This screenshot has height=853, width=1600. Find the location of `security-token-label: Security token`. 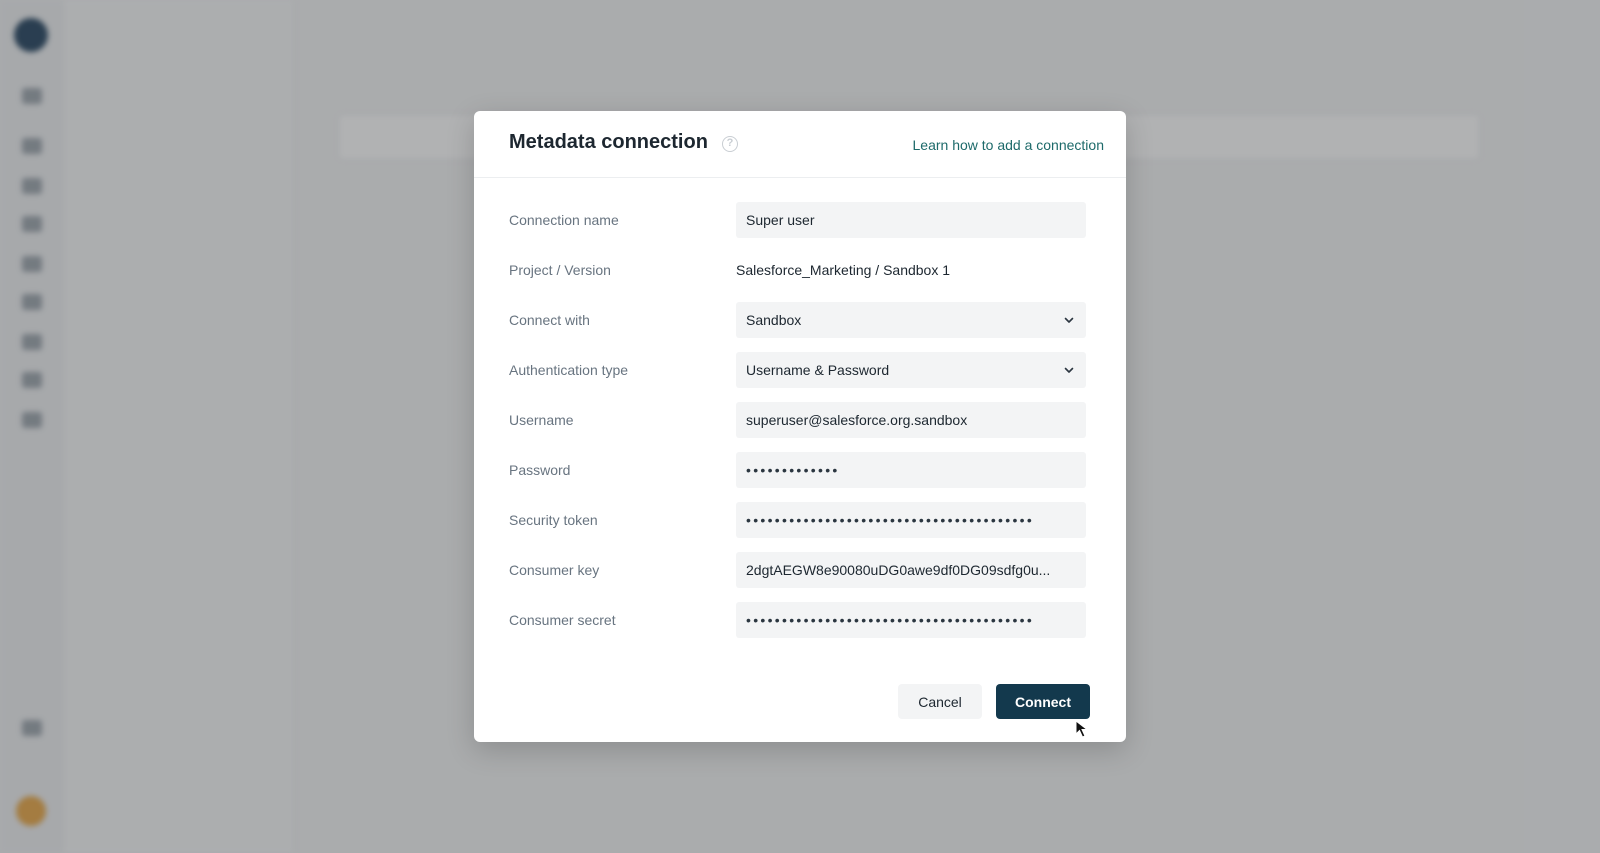

security-token-label: Security token is located at coordinates (553, 520).